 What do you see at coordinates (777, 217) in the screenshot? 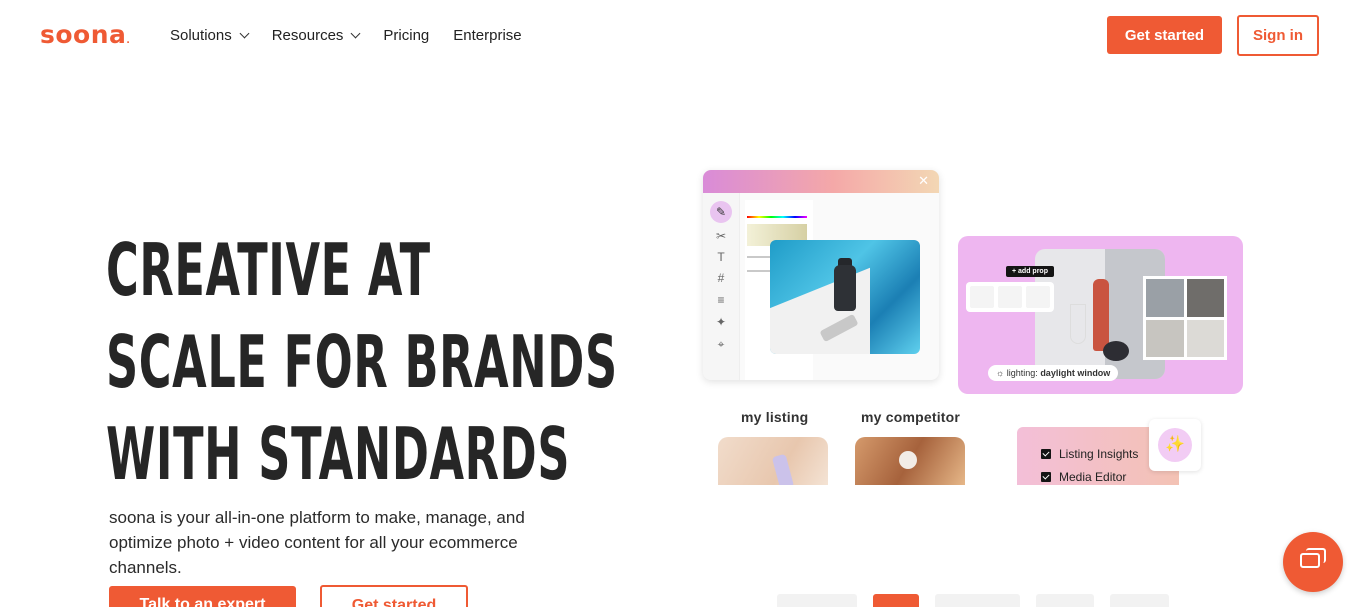
I see `hue-bar` at bounding box center [777, 217].